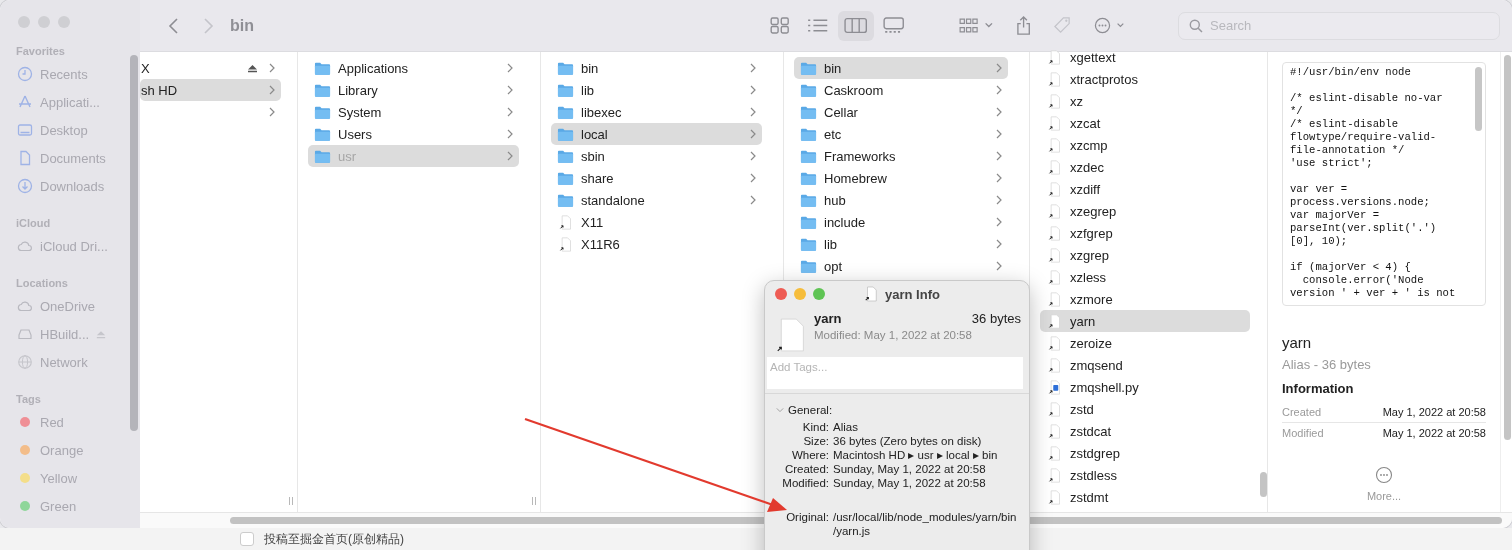 This screenshot has height=550, width=1512. What do you see at coordinates (1196, 25) in the screenshot?
I see `search-icon` at bounding box center [1196, 25].